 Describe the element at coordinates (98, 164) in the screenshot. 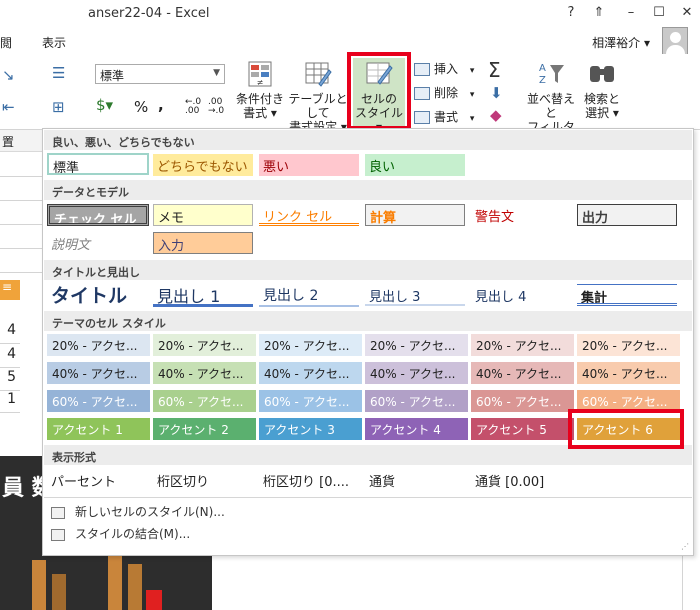

I see `style-normal: 標準` at that location.